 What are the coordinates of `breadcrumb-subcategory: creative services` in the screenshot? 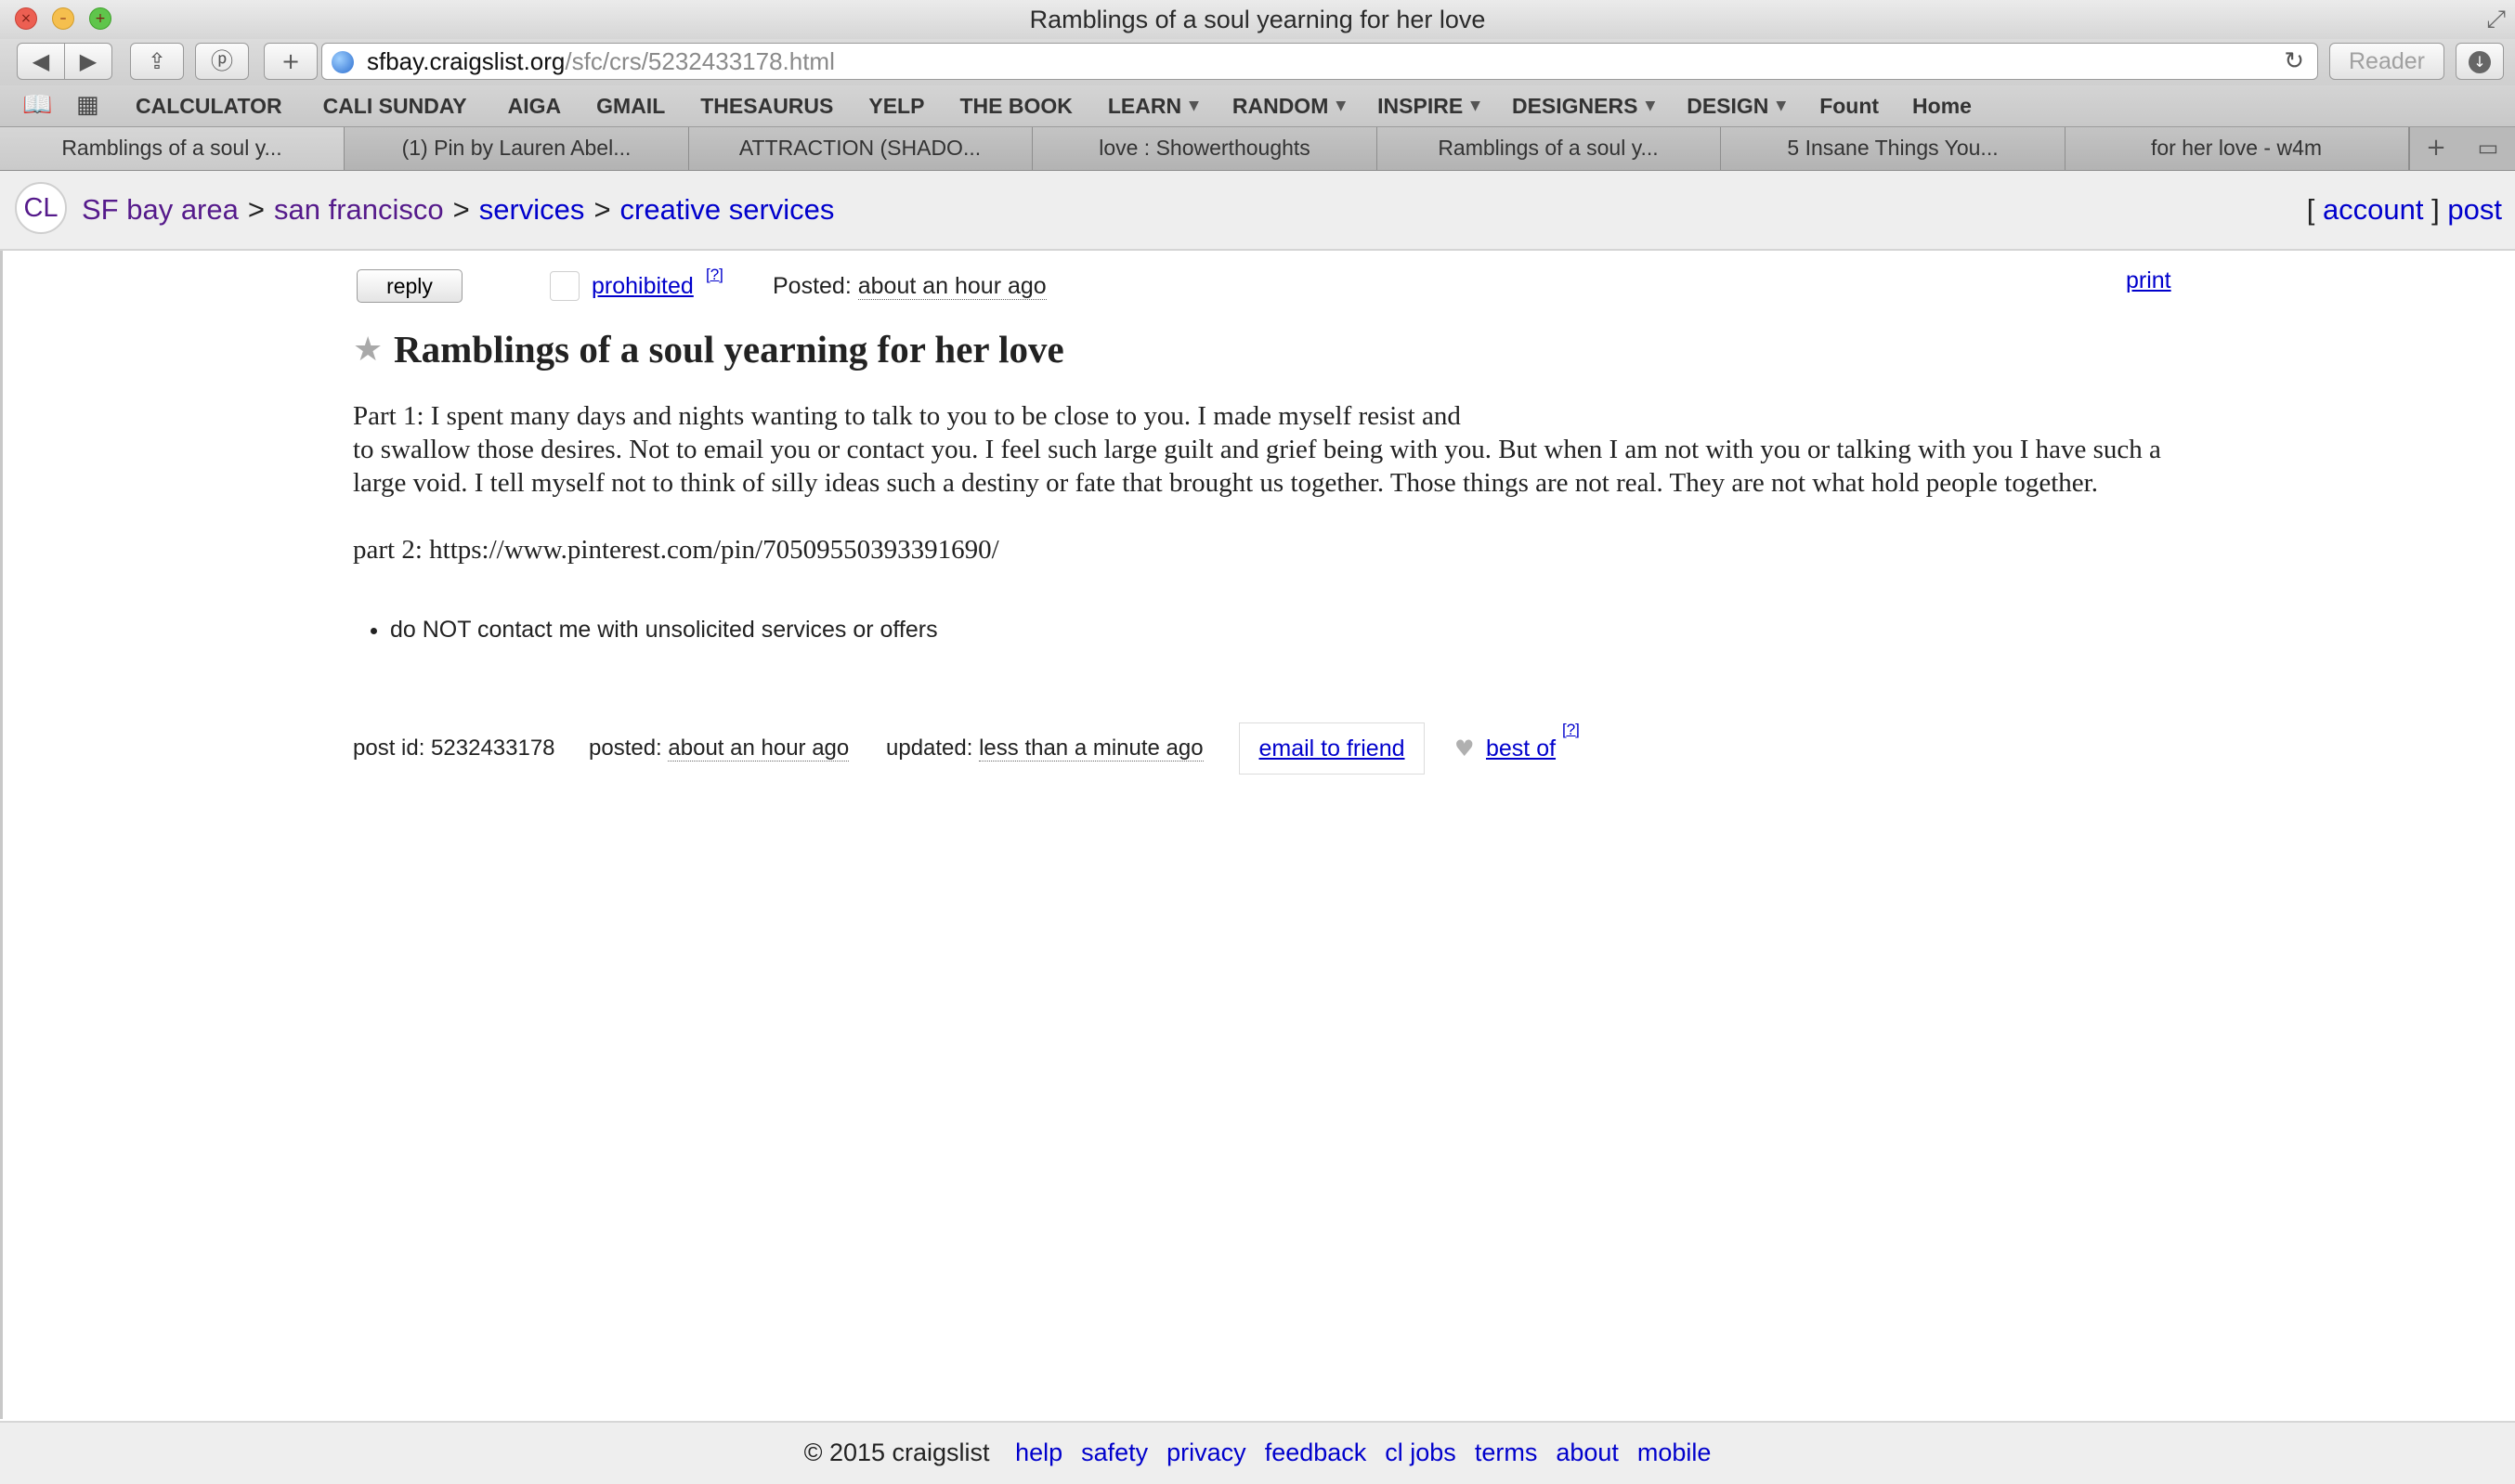 It's located at (727, 209).